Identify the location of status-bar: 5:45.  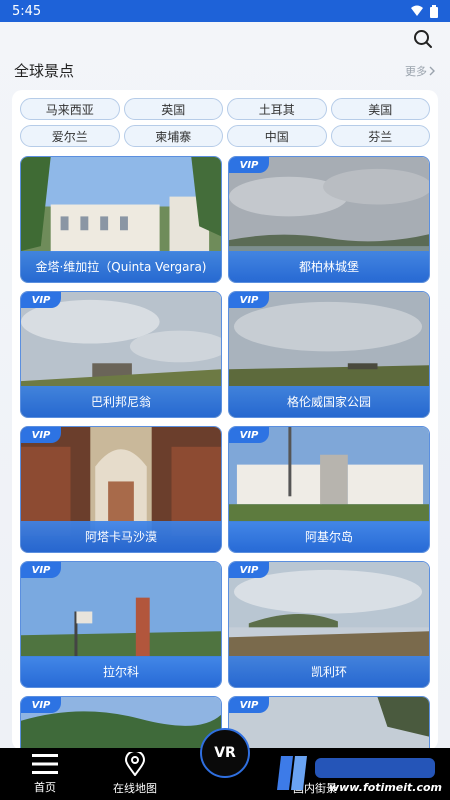
(225, 11).